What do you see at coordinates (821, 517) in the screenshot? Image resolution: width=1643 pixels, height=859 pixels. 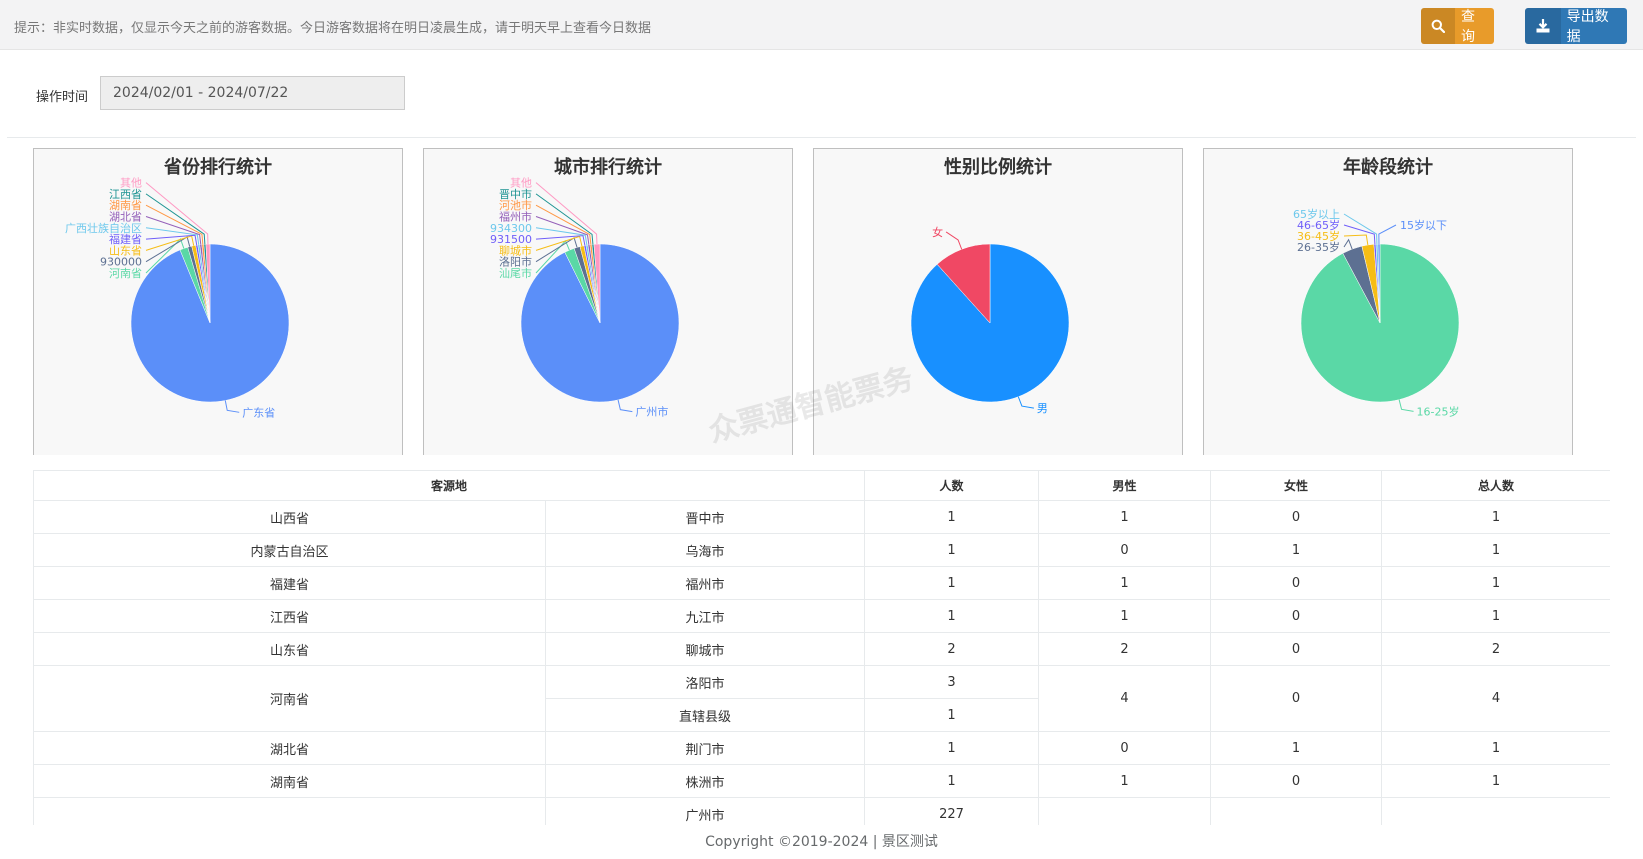 I see `table-row: 山西省 晋中市 1 1 0 1` at bounding box center [821, 517].